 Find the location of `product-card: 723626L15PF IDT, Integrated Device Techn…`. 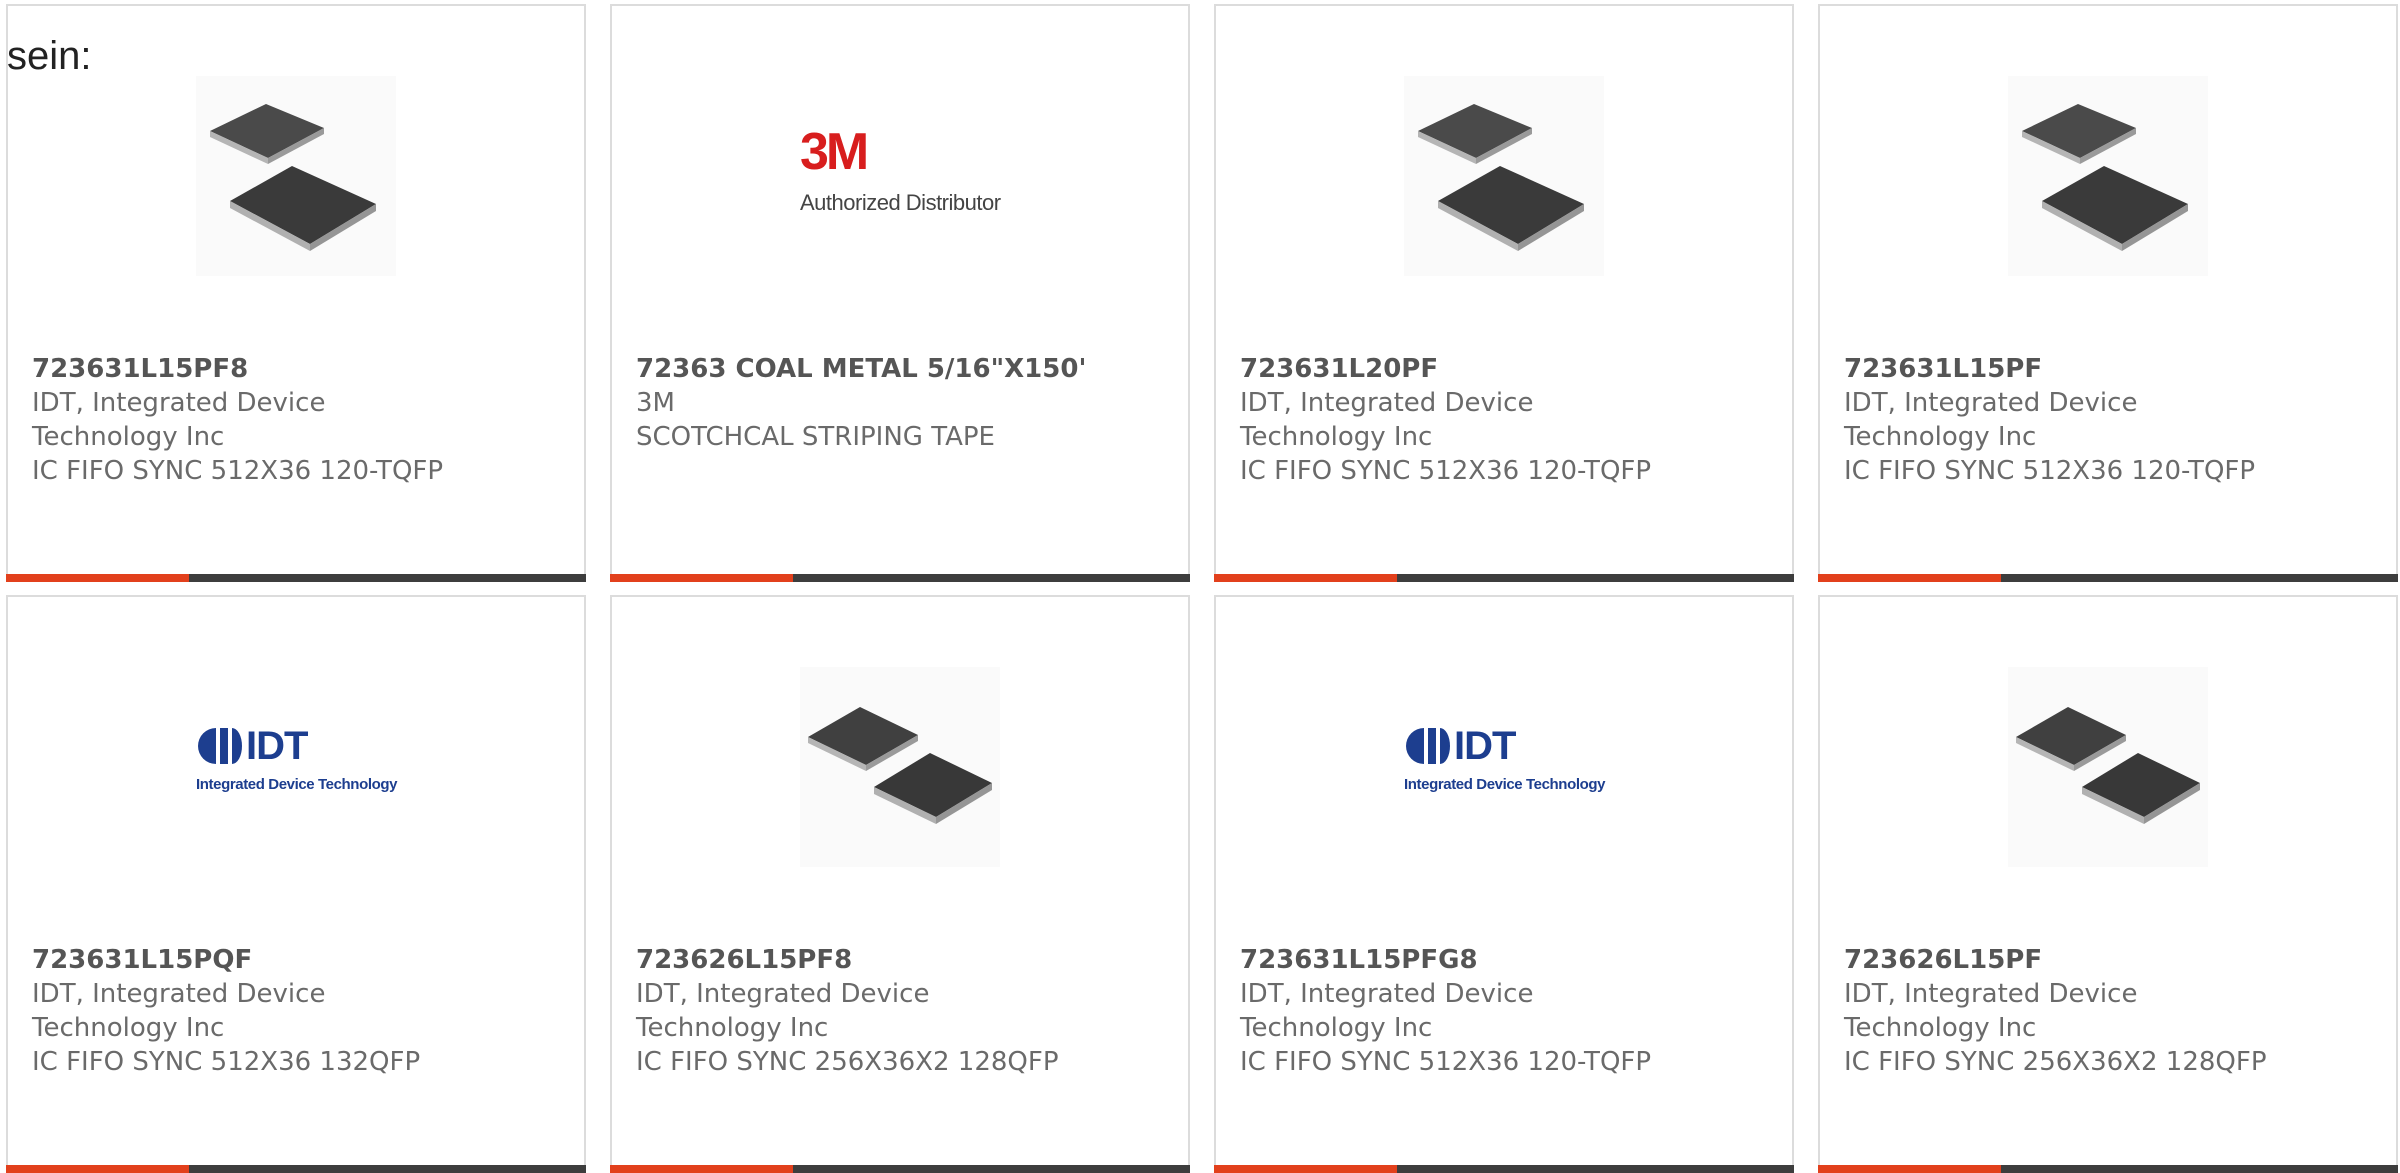

product-card: 723626L15PF IDT, Integrated Device Techn… is located at coordinates (2108, 884).